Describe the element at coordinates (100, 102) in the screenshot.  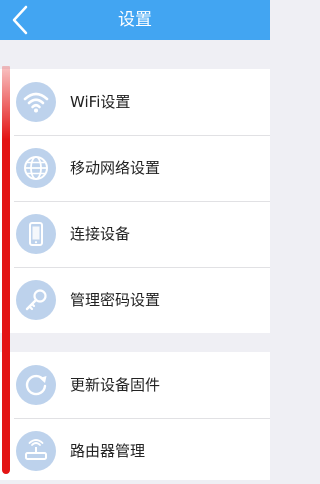
I see `wifi-settings-label: WiFi设置` at that location.